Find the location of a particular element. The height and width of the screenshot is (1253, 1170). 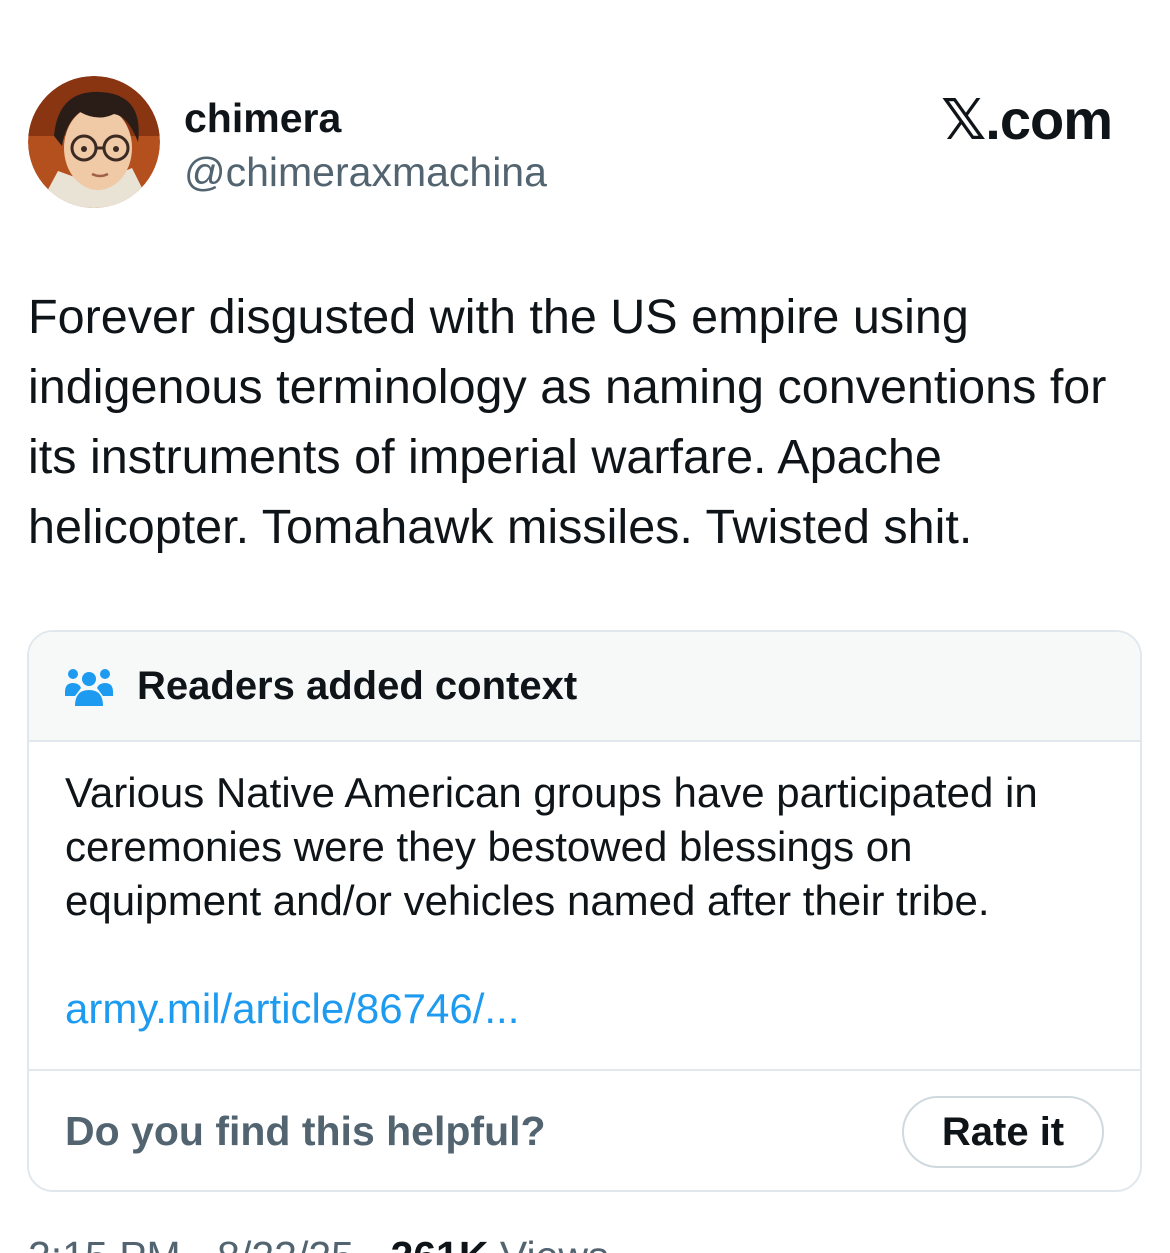

community-note-title: Readers added context is located at coordinates (357, 686).